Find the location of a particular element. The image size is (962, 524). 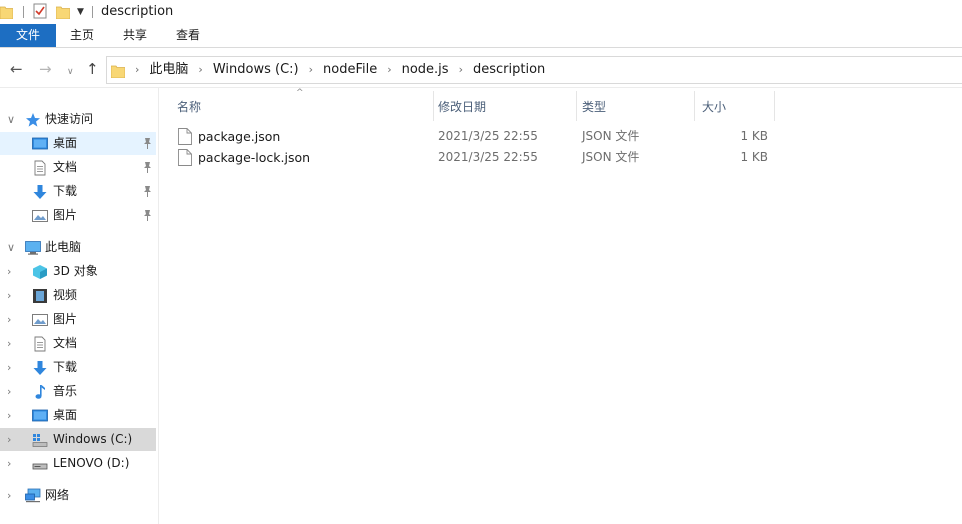

sidebar-item-documents: › 文档 is located at coordinates (78, 343).